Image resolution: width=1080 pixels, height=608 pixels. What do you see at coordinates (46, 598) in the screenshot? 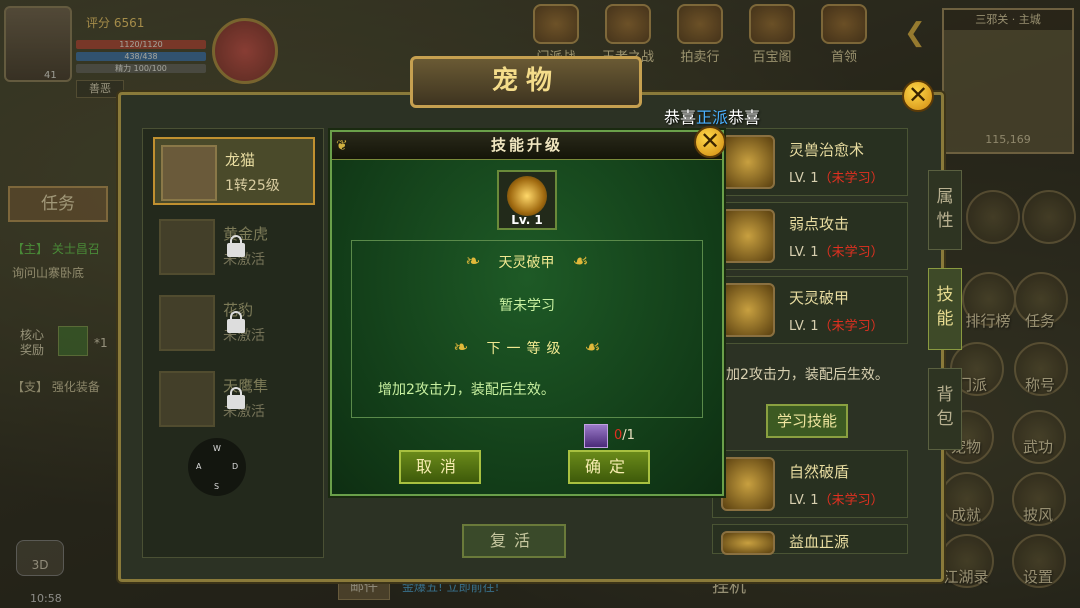
I see `clock: 10:58` at bounding box center [46, 598].